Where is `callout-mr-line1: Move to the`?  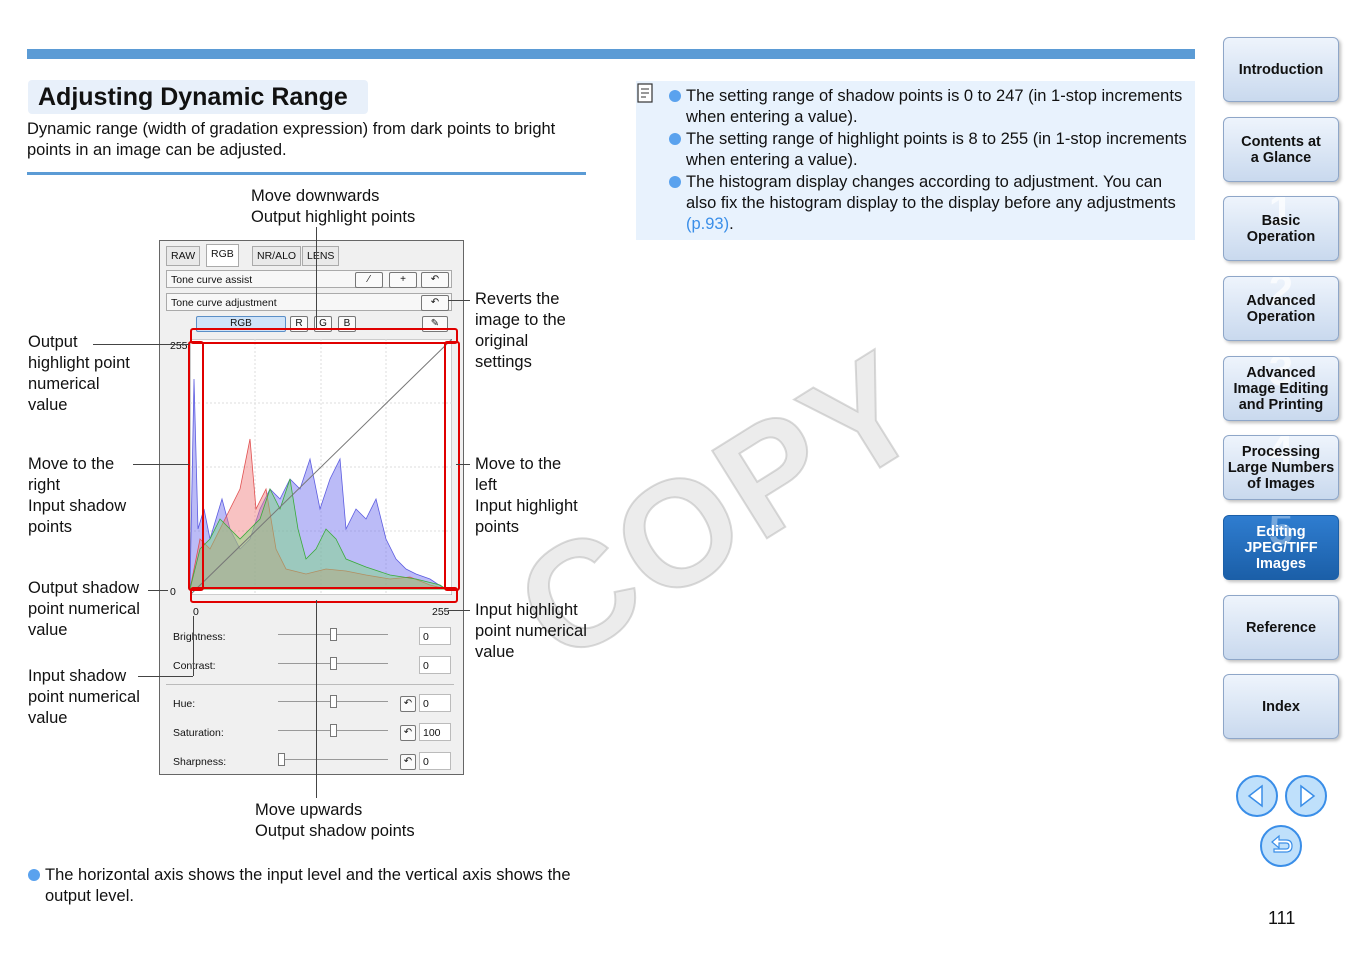
callout-mr-line1: Move to the is located at coordinates (71, 464).